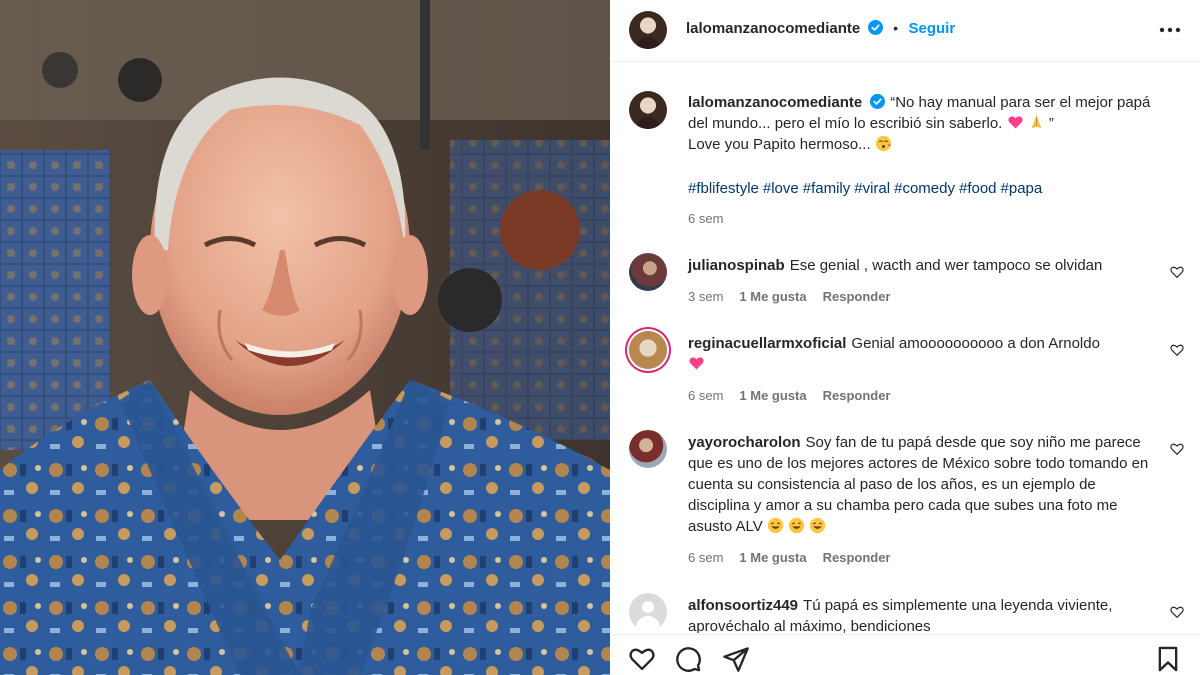 The image size is (1200, 675). Describe the element at coordinates (883, 143) in the screenshot. I see `kissing-face-emoji-icon` at that location.